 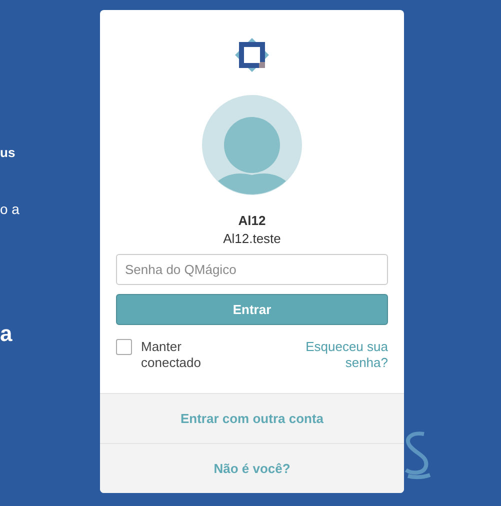 I want to click on remember-checkbox, so click(x=124, y=347).